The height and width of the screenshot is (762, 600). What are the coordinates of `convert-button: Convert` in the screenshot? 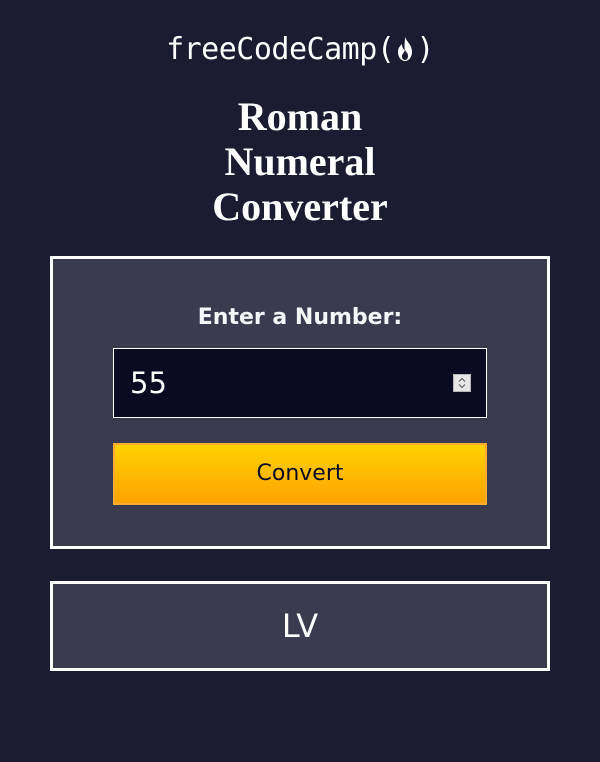 It's located at (300, 474).